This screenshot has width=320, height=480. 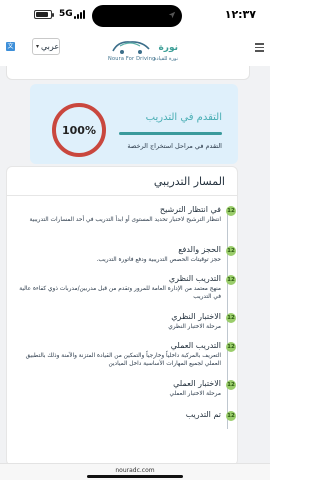 What do you see at coordinates (194, 327) in the screenshot?
I see `step-description: مرحلة الاختبار النظري` at bounding box center [194, 327].